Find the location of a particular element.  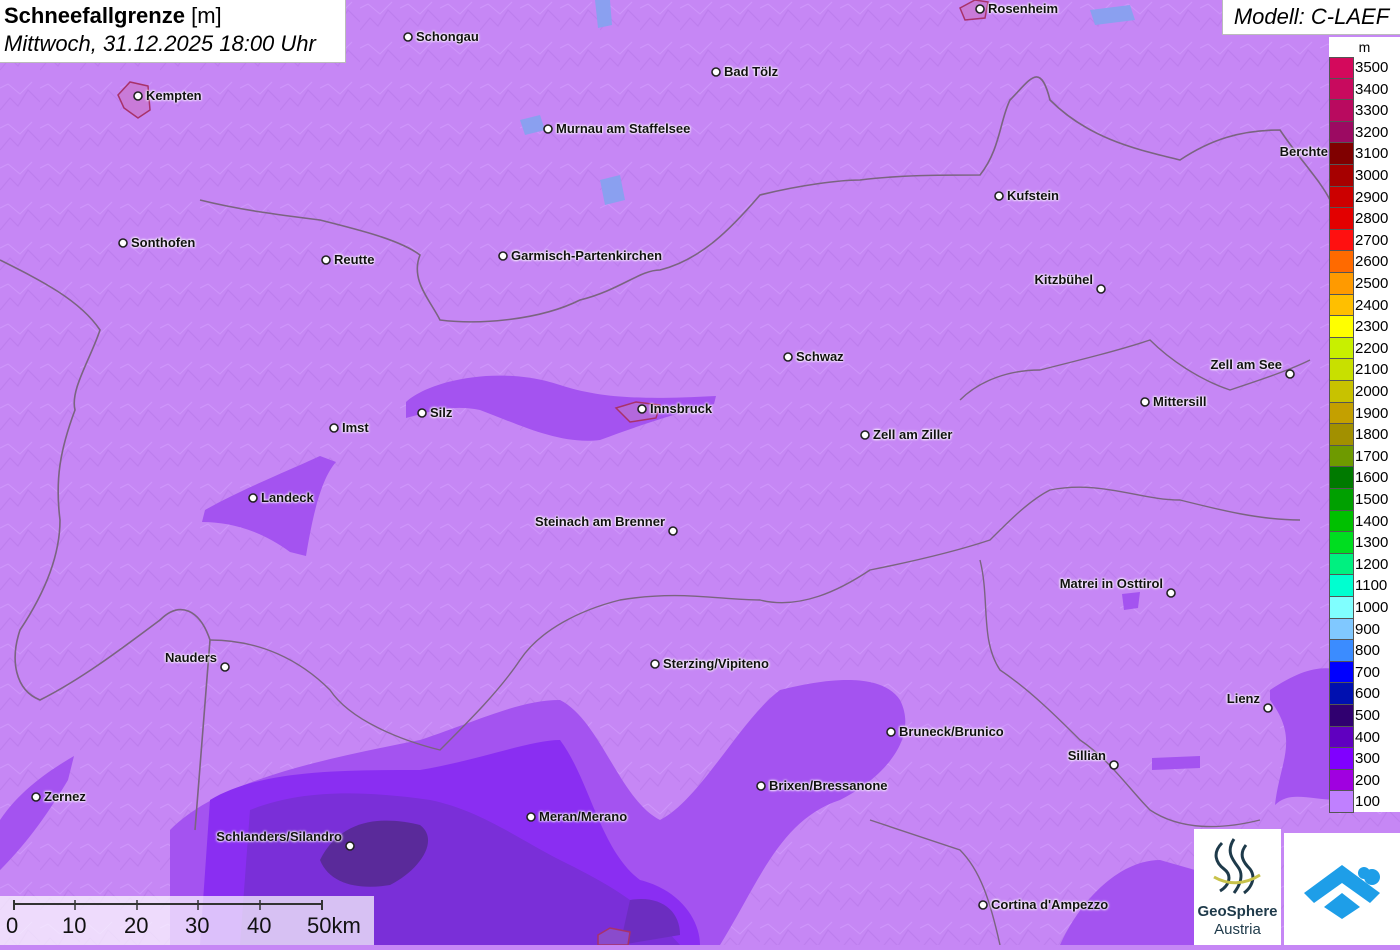

legend-level-2000: 2000 is located at coordinates (1364, 392).